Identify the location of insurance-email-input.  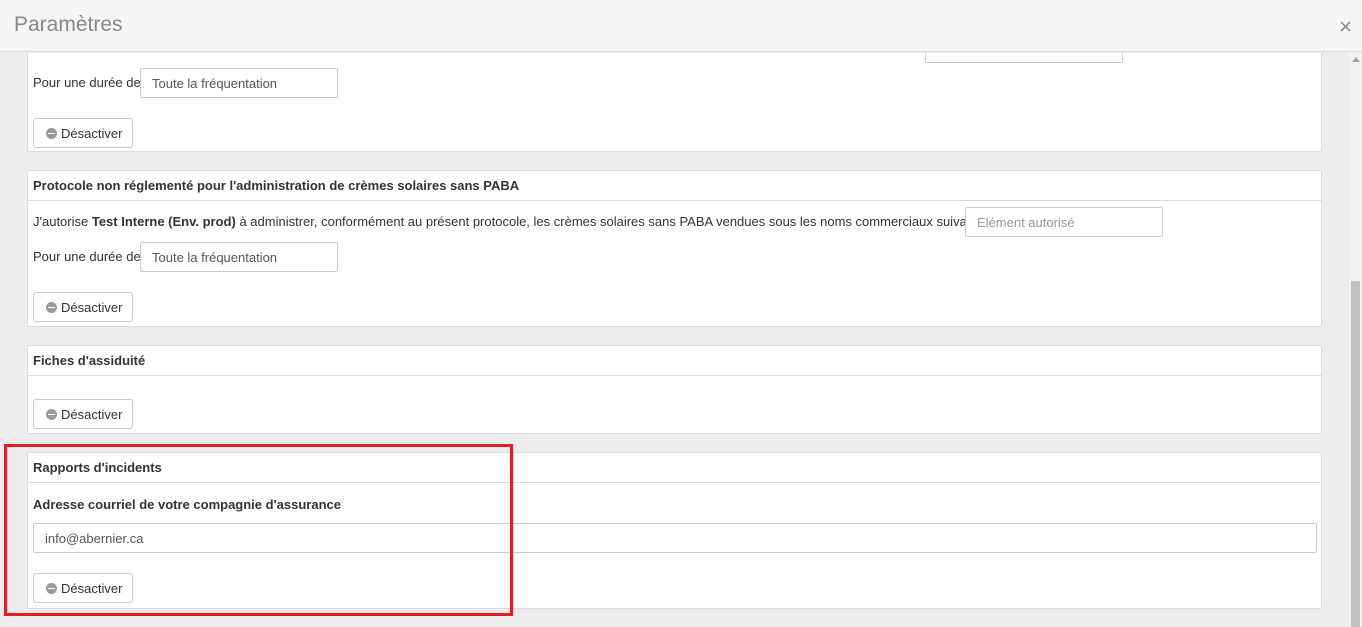
(675, 538).